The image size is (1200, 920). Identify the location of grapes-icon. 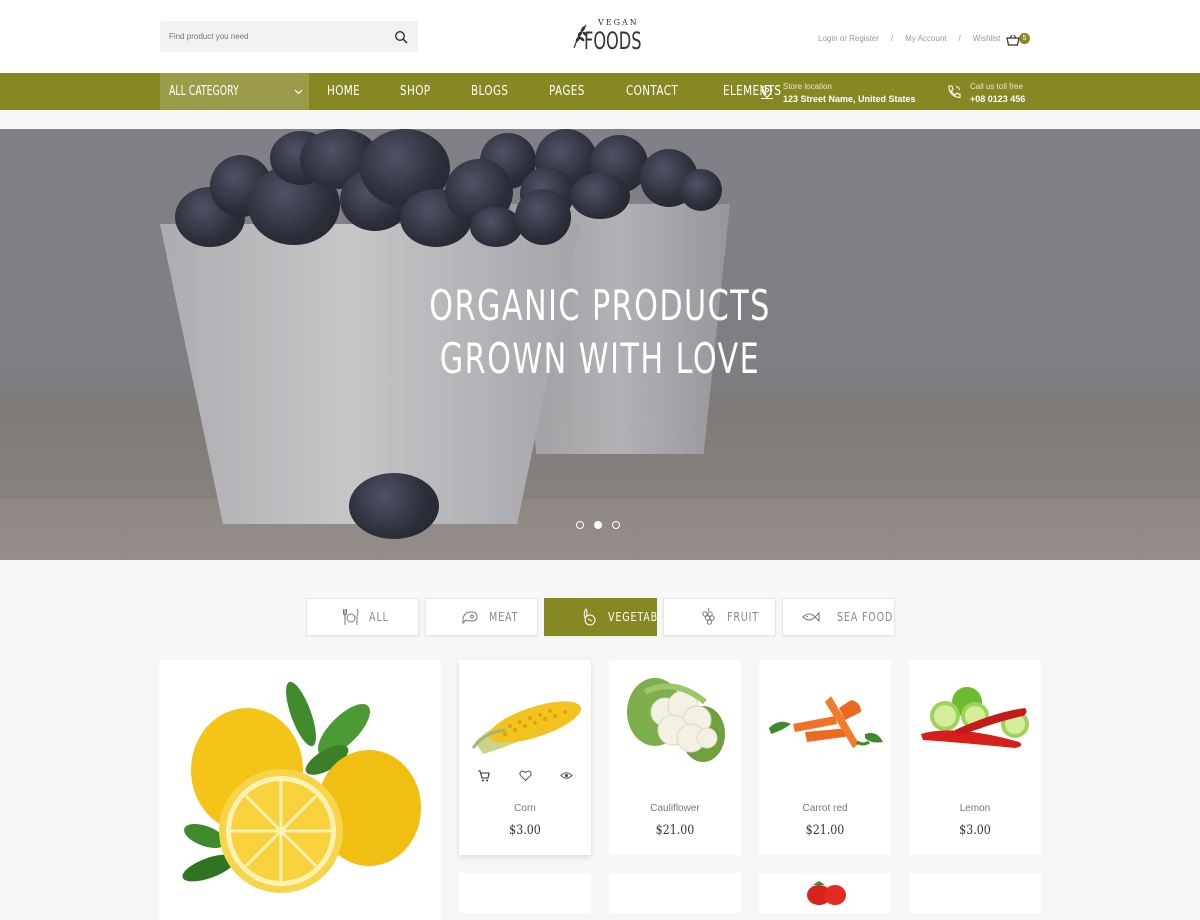
(708, 616).